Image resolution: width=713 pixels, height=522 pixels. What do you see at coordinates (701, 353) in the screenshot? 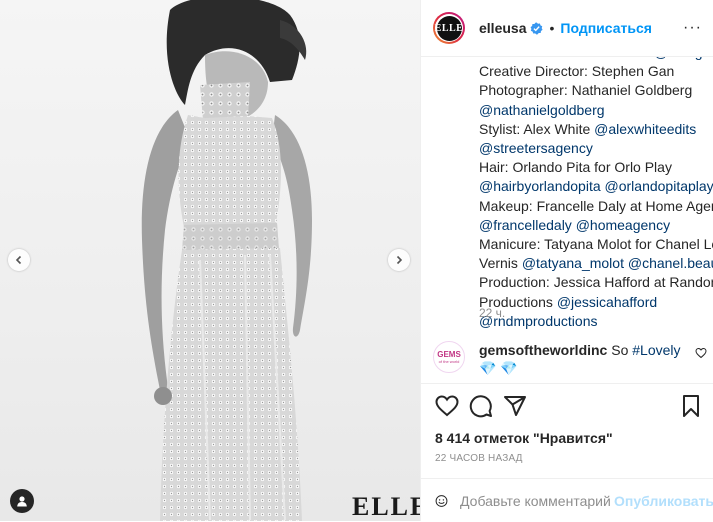
I see `heart-outline-icon` at bounding box center [701, 353].